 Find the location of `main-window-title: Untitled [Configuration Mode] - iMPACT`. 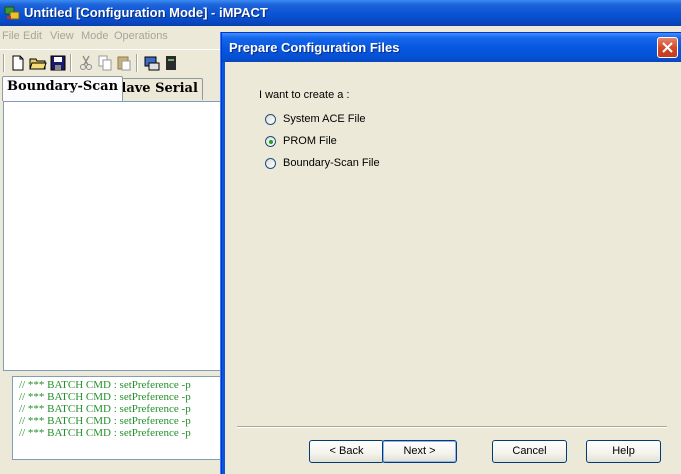

main-window-title: Untitled [Configuration Mode] - iMPACT is located at coordinates (146, 12).